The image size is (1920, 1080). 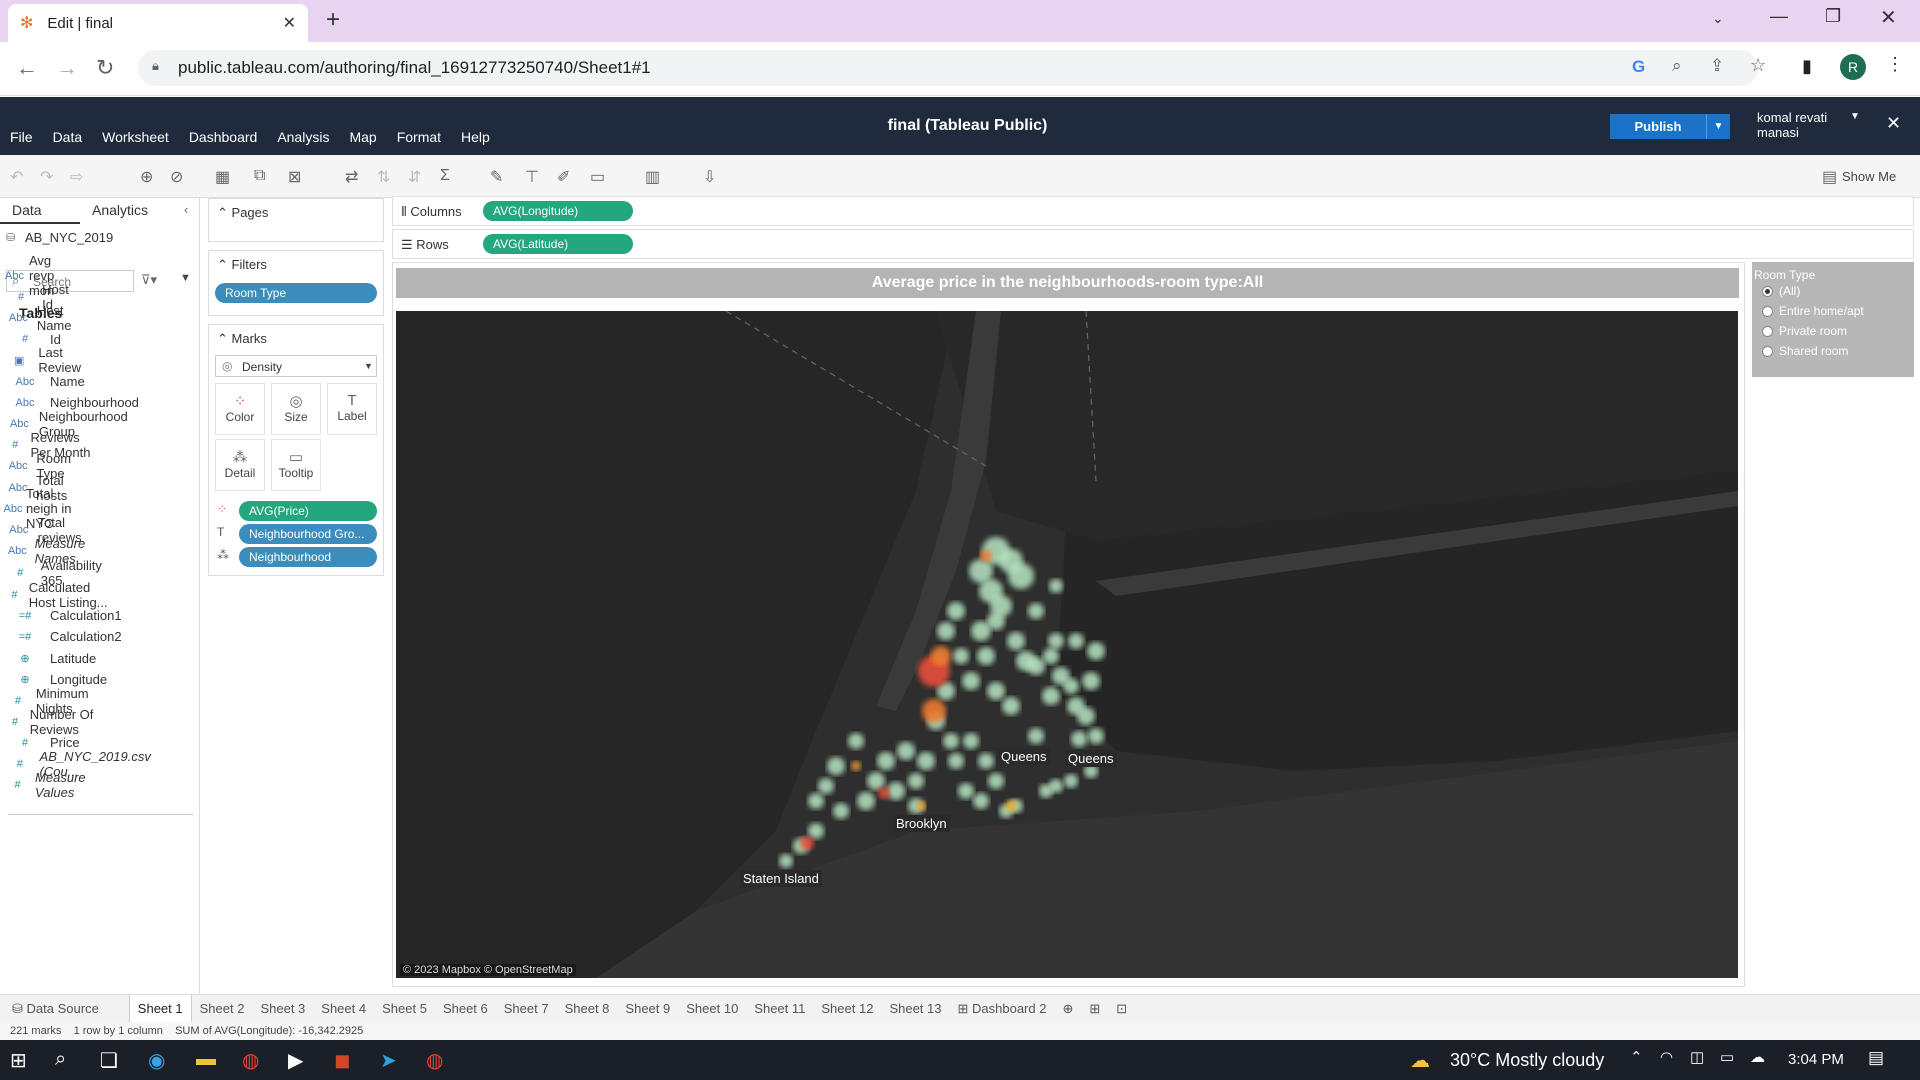 What do you see at coordinates (69, 237) in the screenshot?
I see `datasource-name: AB_NYC_2019` at bounding box center [69, 237].